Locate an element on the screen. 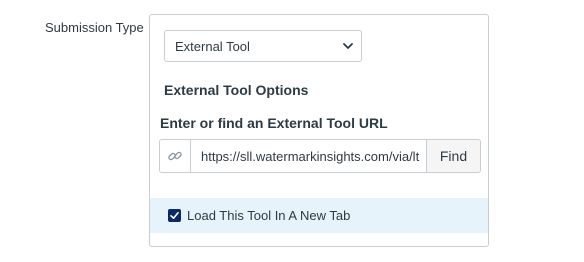 The width and height of the screenshot is (584, 262). new-tab-option-row: Load This Tool In A New Tab is located at coordinates (319, 215).